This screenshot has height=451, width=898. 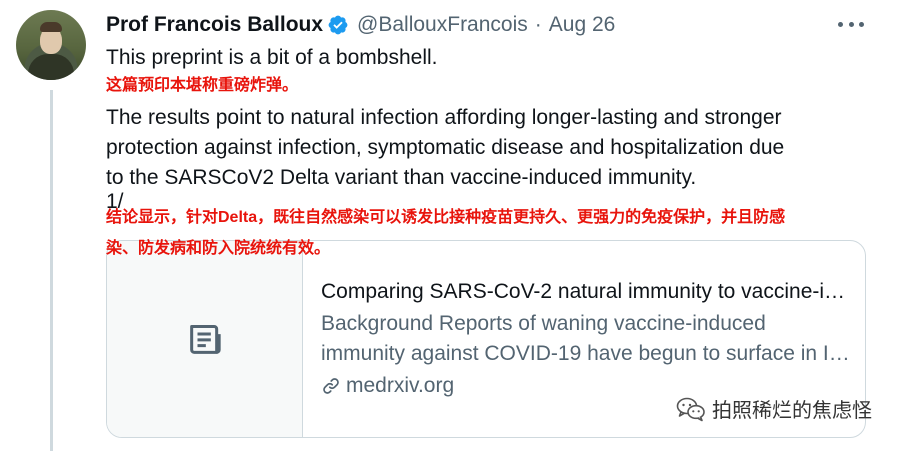 What do you see at coordinates (582, 25) in the screenshot?
I see `tweet-date: Aug 26` at bounding box center [582, 25].